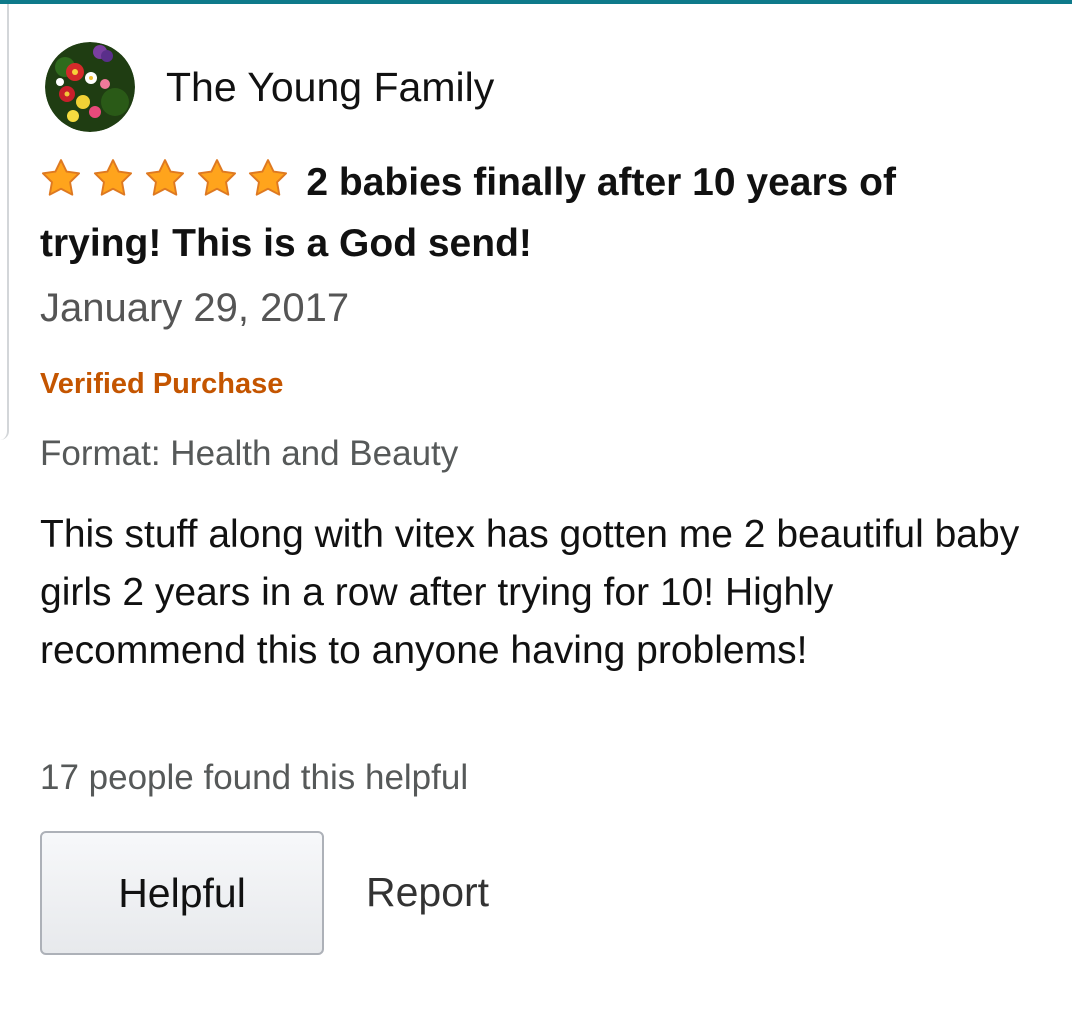  I want to click on product-format: Format: Health and Beauty, so click(249, 453).